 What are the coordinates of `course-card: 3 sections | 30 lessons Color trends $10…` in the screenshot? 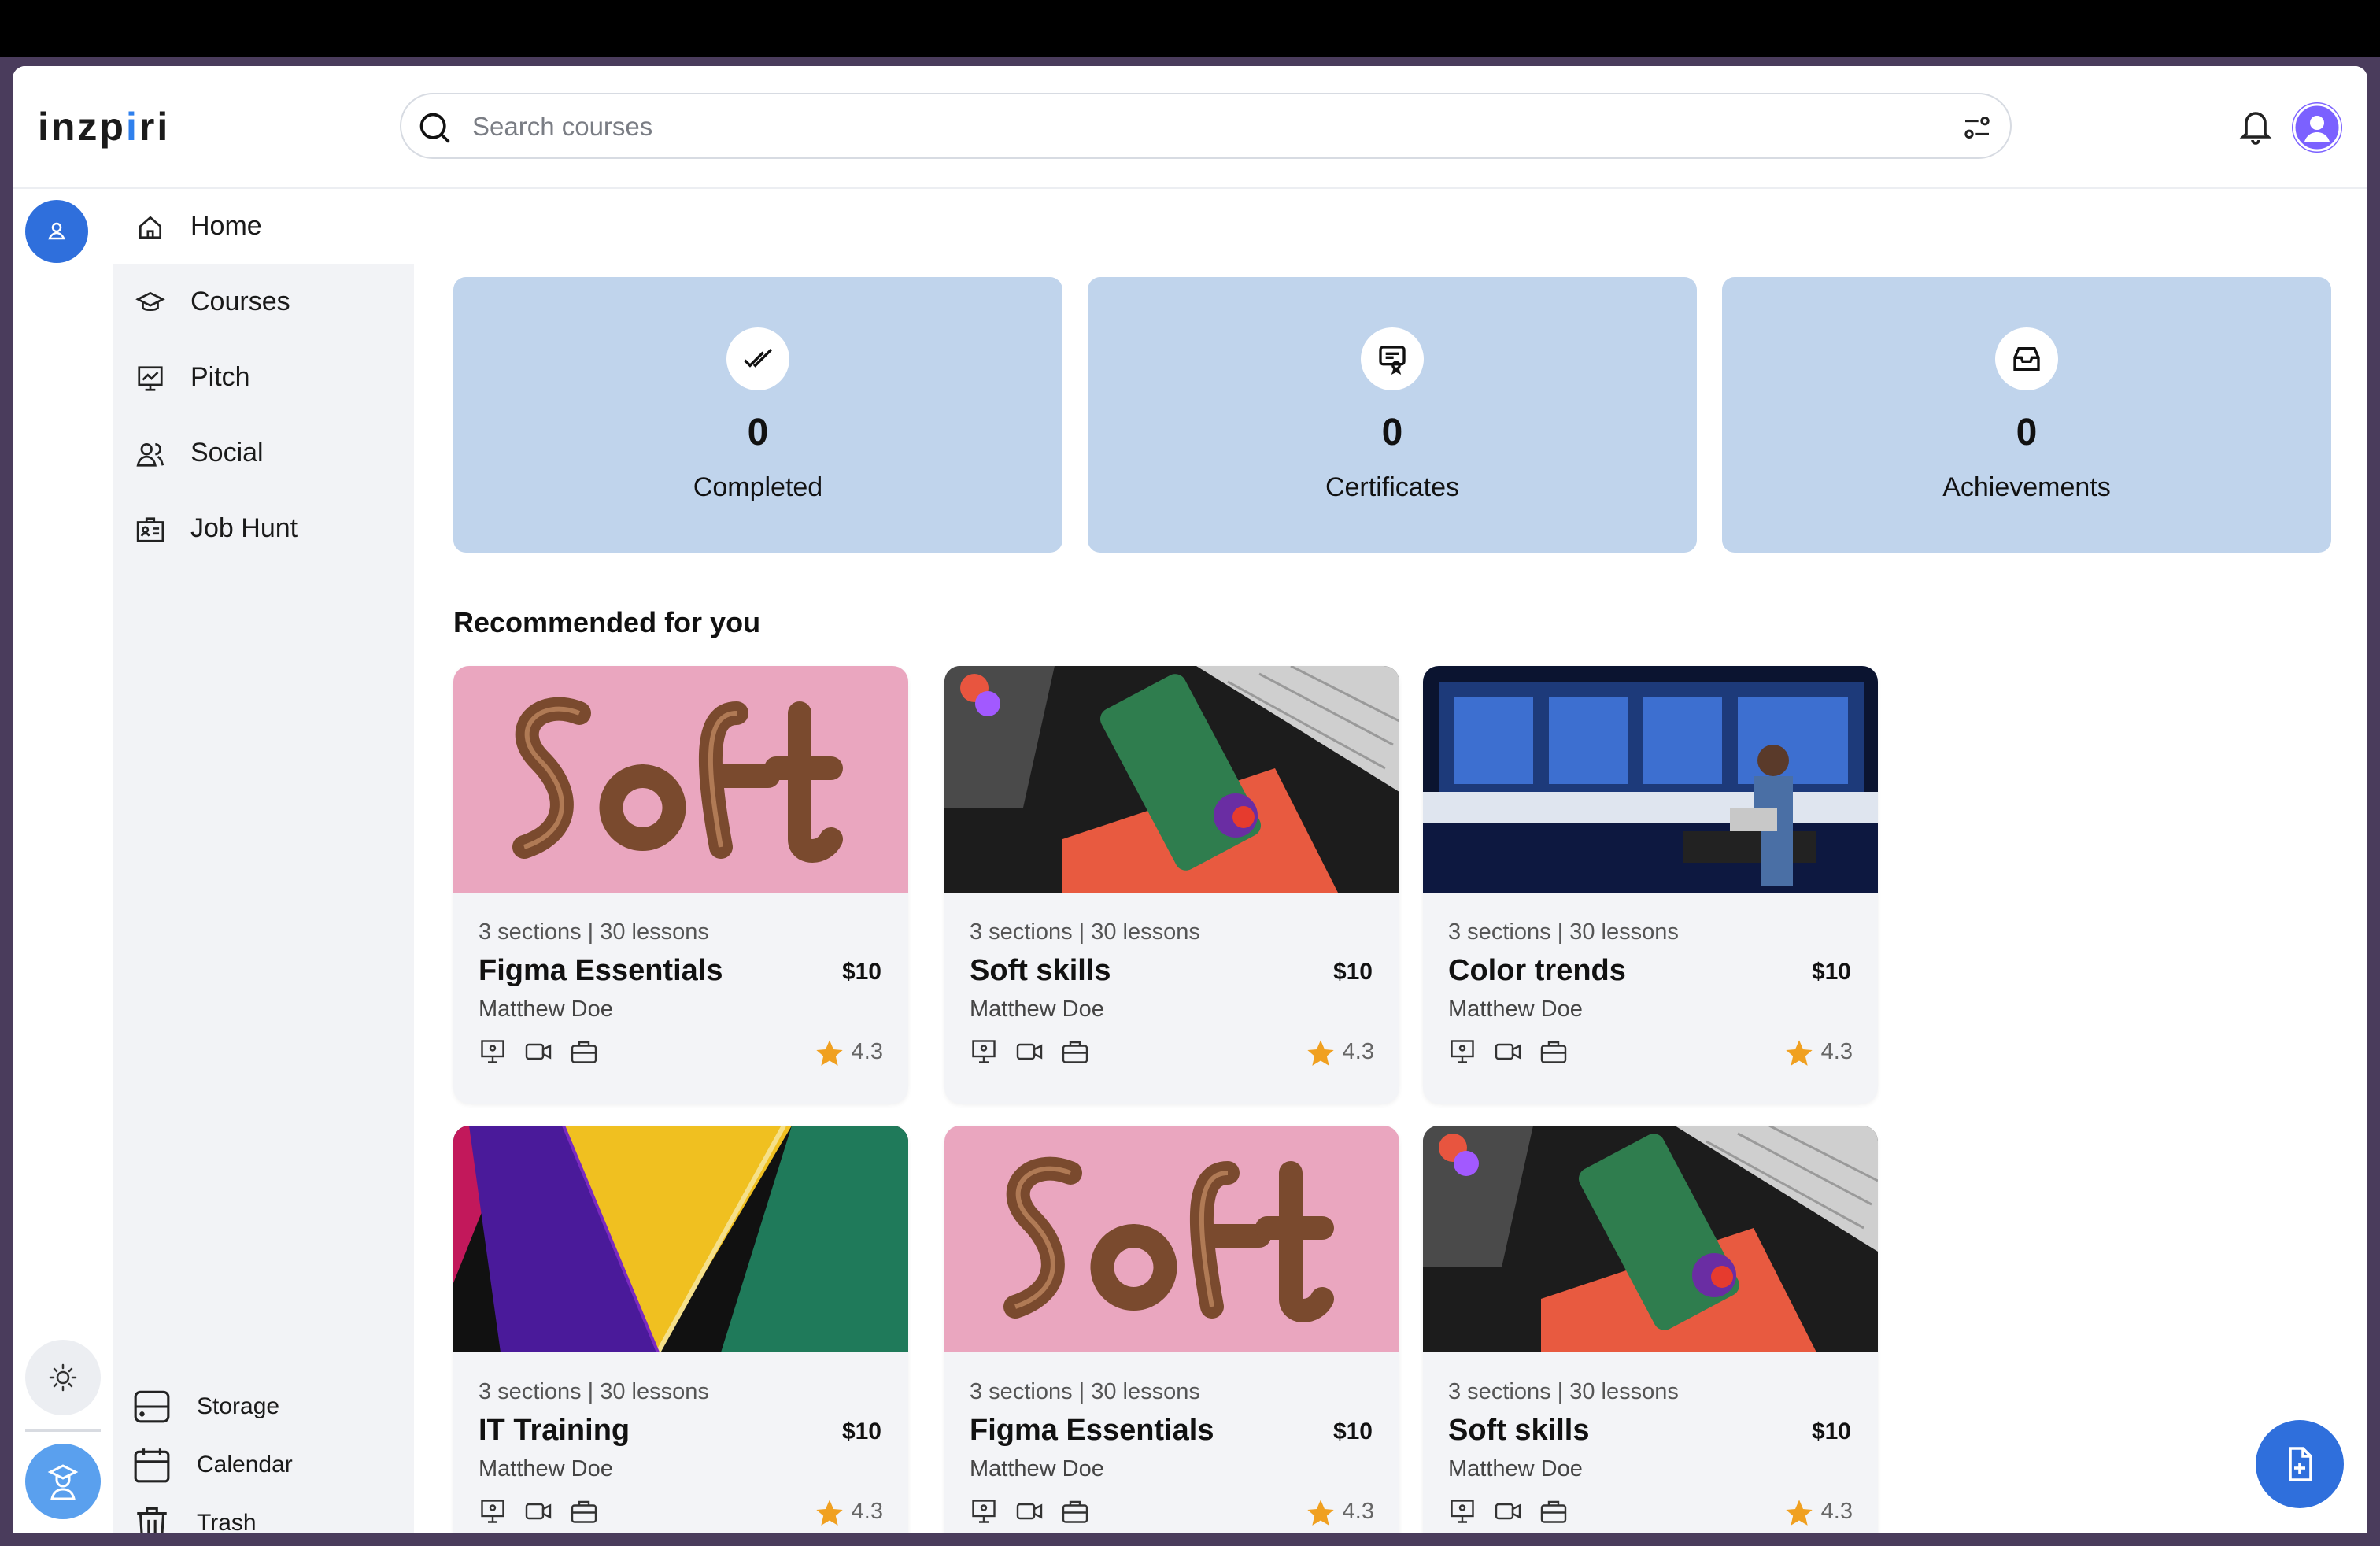 It's located at (1650, 885).